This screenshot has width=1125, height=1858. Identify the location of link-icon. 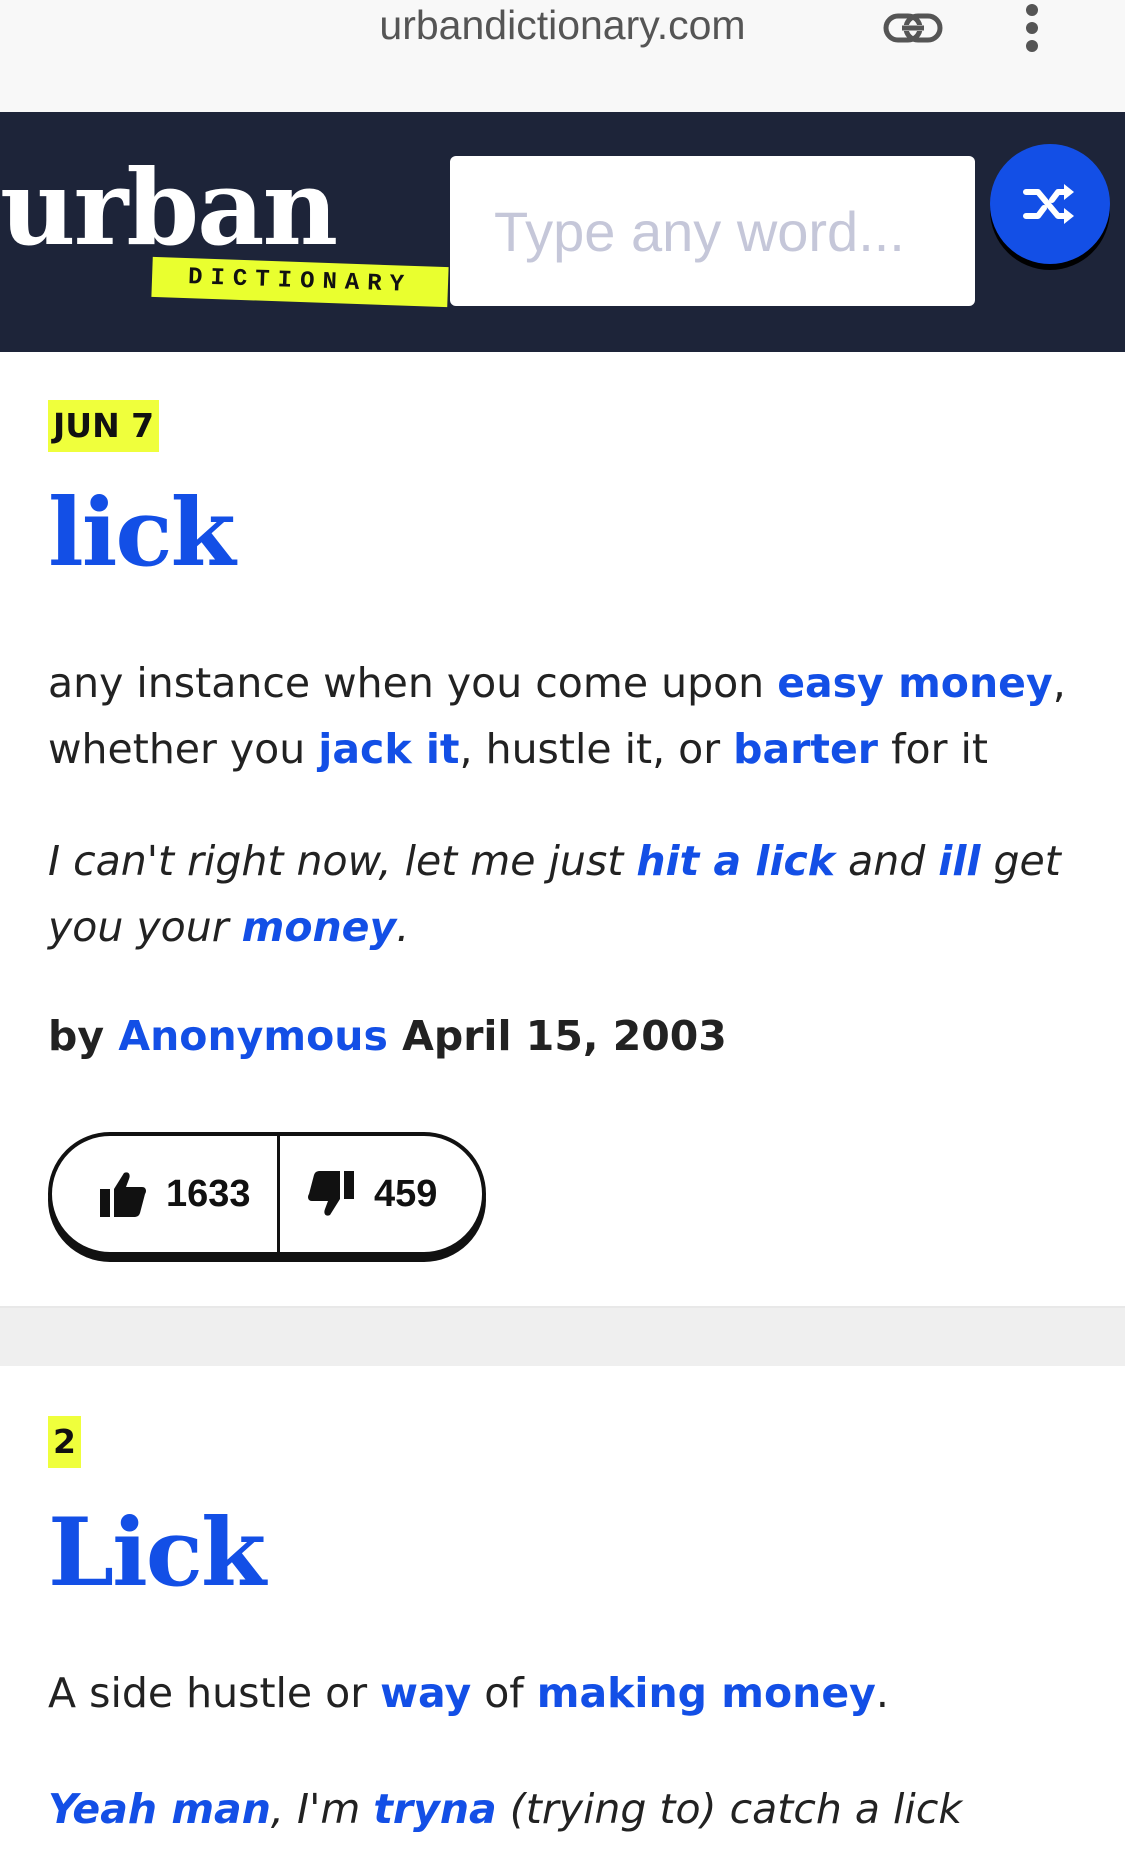
(914, 30).